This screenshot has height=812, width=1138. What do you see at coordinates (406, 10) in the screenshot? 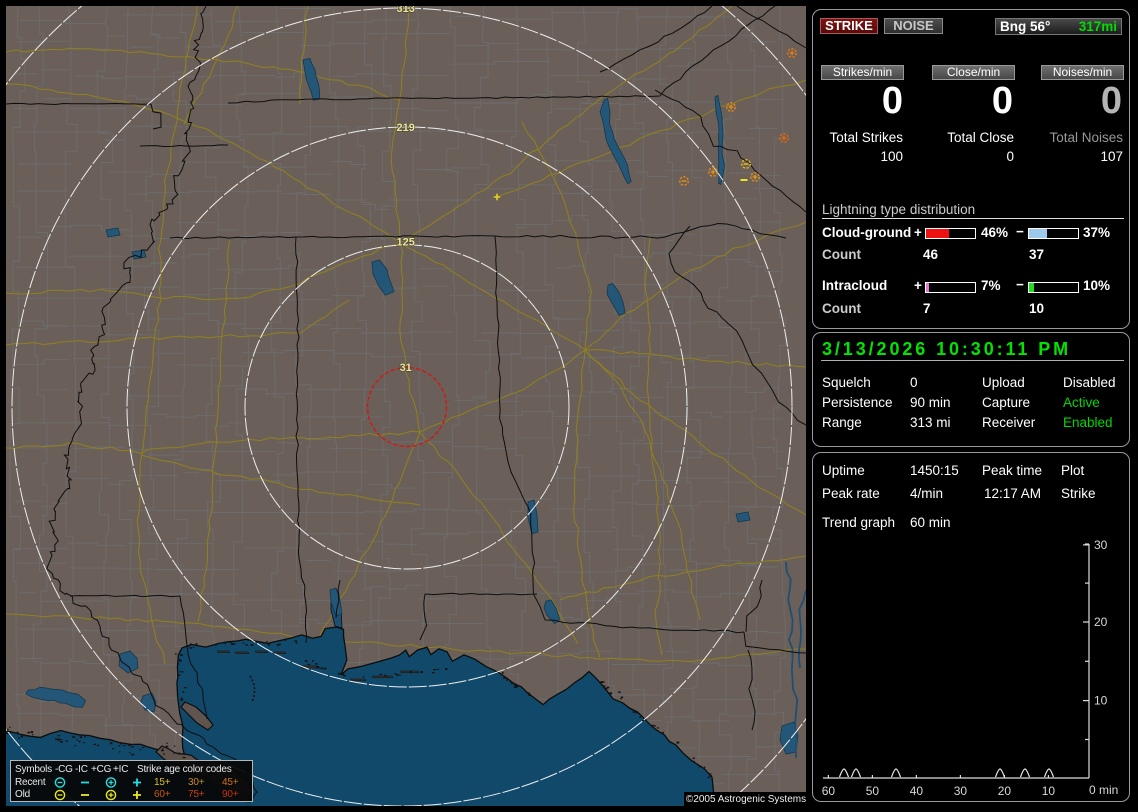
I see `svg-text: 313` at bounding box center [406, 10].